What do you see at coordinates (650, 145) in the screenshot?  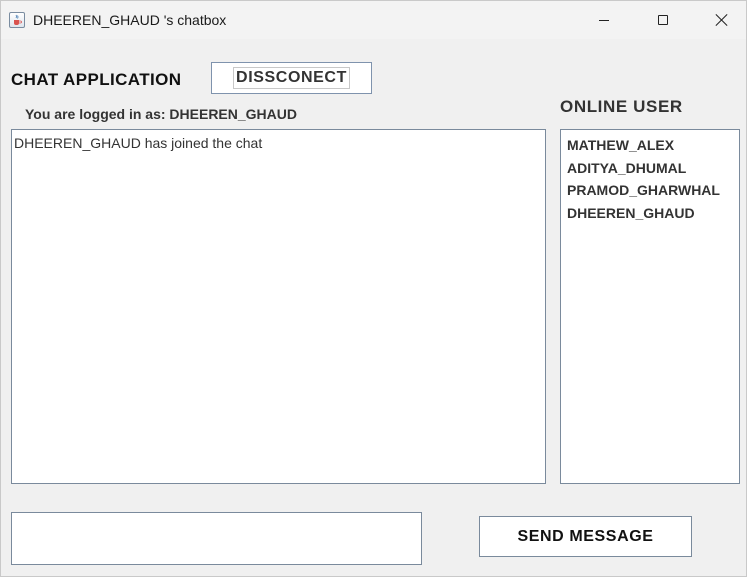 I see `user-list-item: MATHEW_ALEX` at bounding box center [650, 145].